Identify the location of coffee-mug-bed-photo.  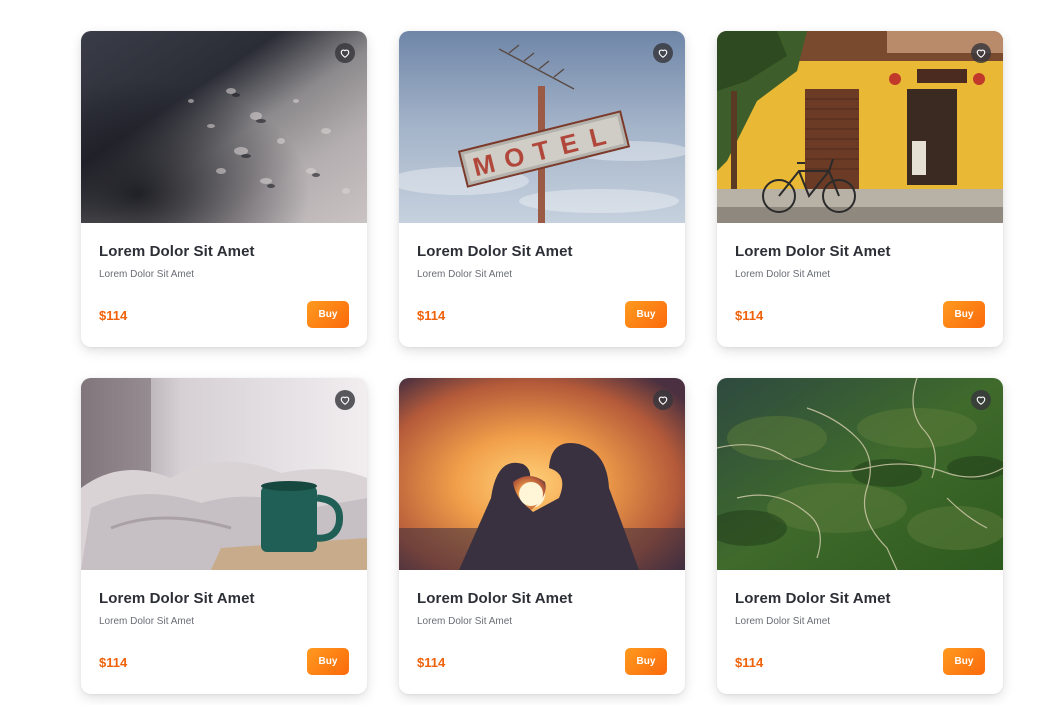
(224, 474).